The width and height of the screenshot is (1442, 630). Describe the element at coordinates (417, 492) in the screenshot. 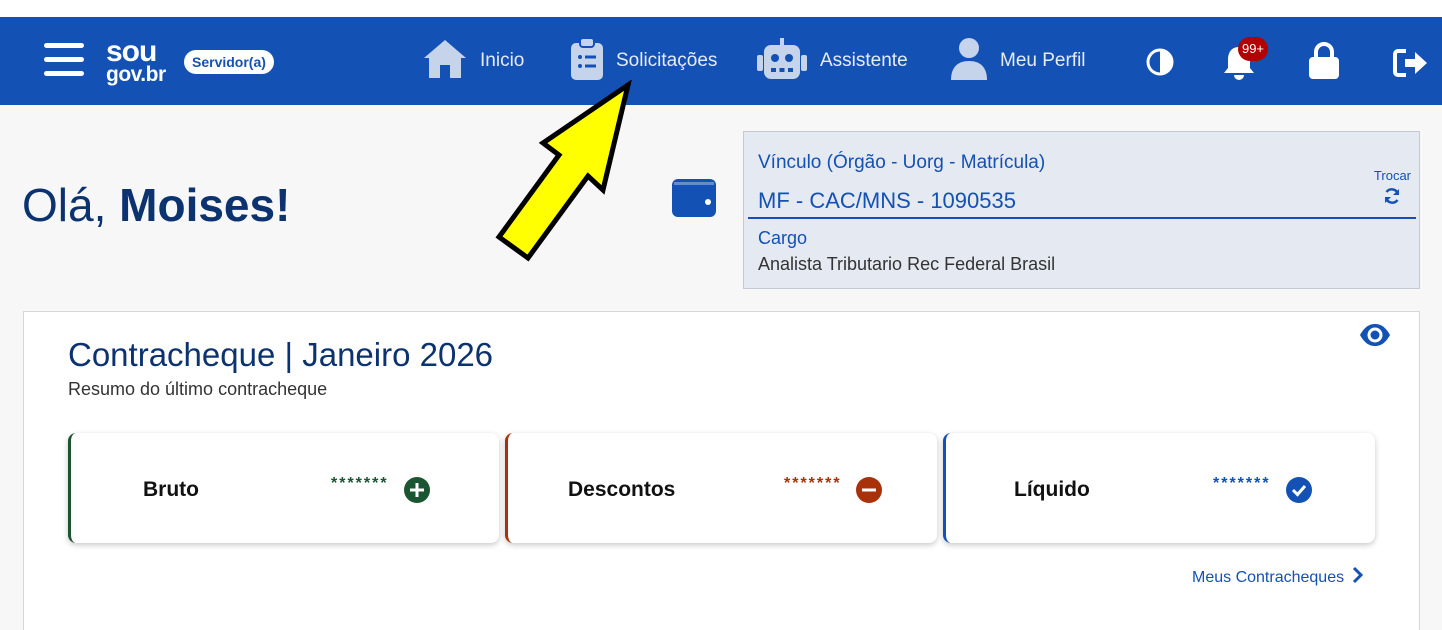

I see `plus-circle-icon` at that location.